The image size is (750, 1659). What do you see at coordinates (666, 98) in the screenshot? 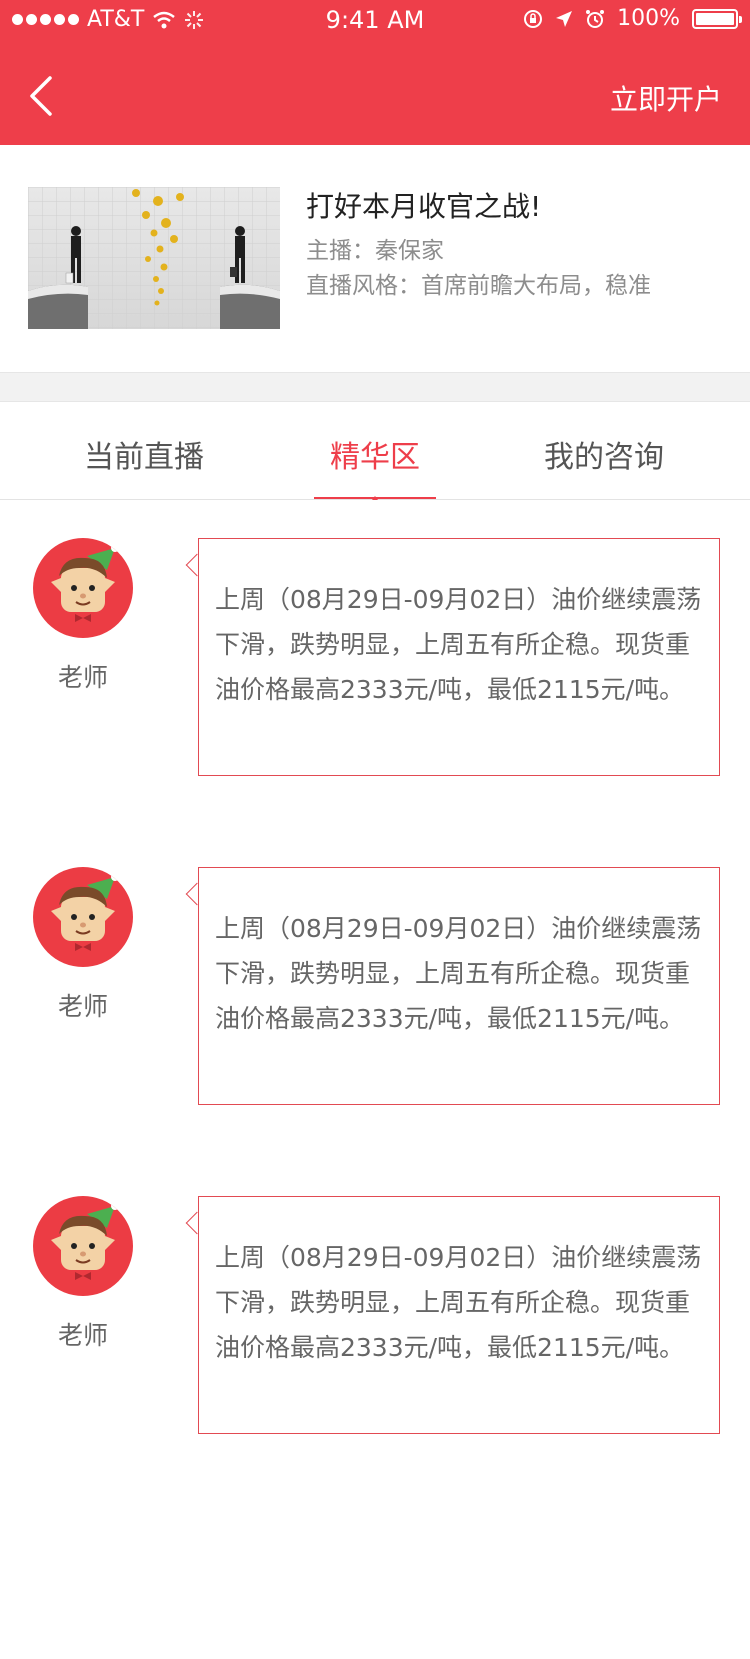
I see `open-account-button: 立即开户` at bounding box center [666, 98].